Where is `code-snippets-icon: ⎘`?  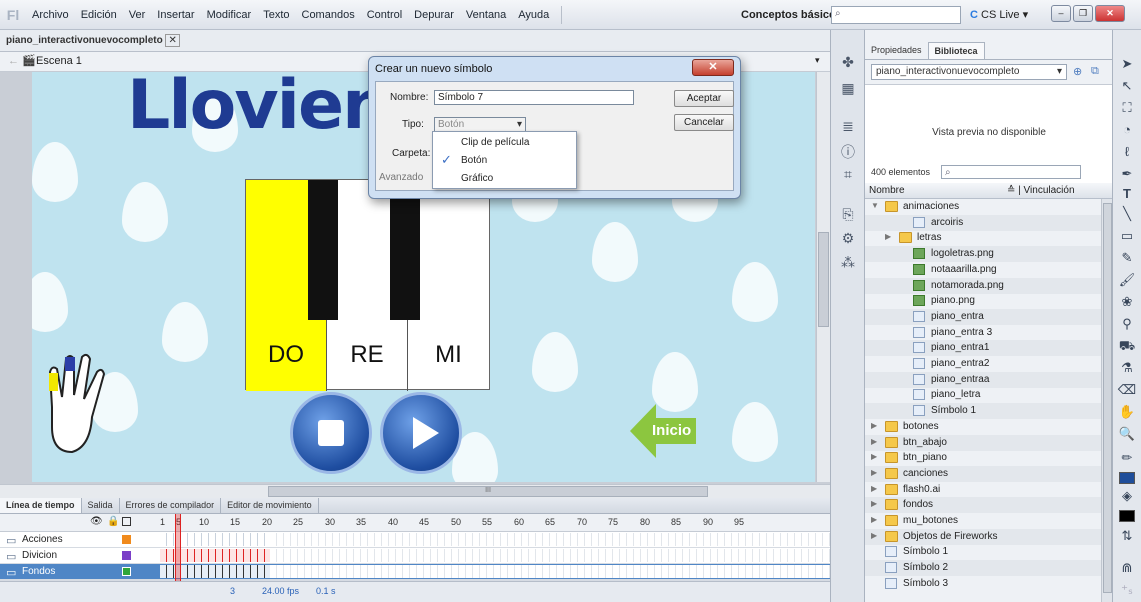 code-snippets-icon: ⎘ is located at coordinates (848, 215).